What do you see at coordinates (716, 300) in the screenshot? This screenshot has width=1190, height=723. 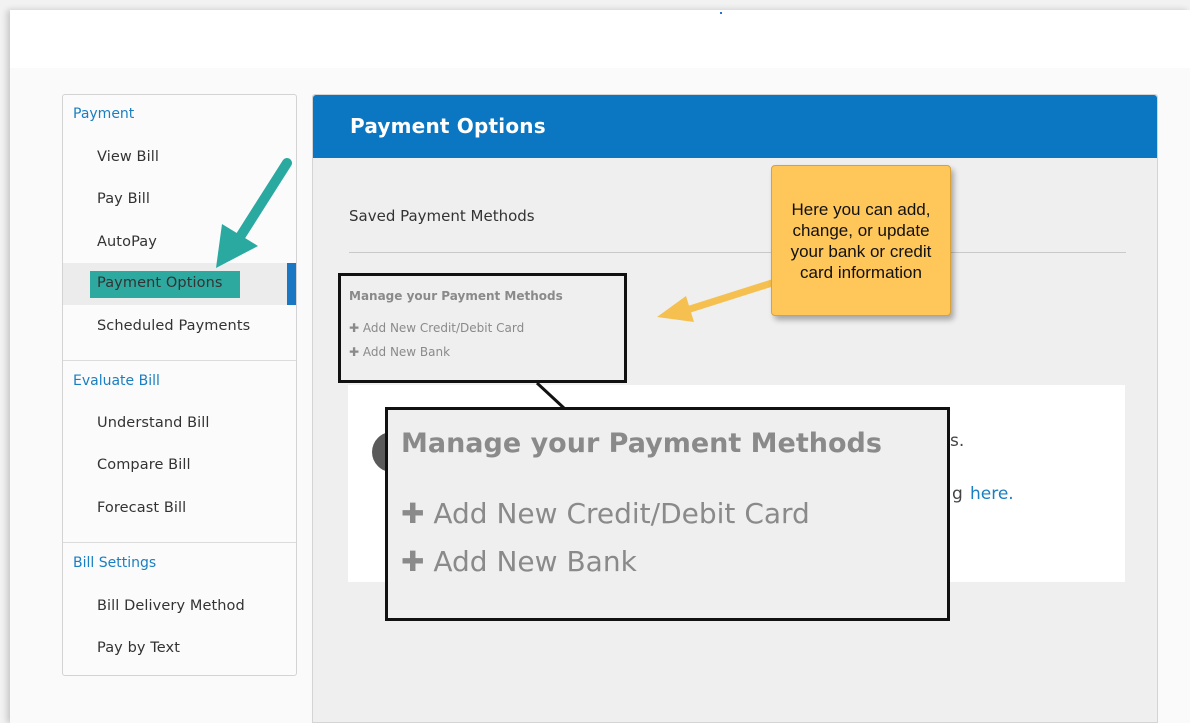 I see `yellow-arrow-icon` at bounding box center [716, 300].